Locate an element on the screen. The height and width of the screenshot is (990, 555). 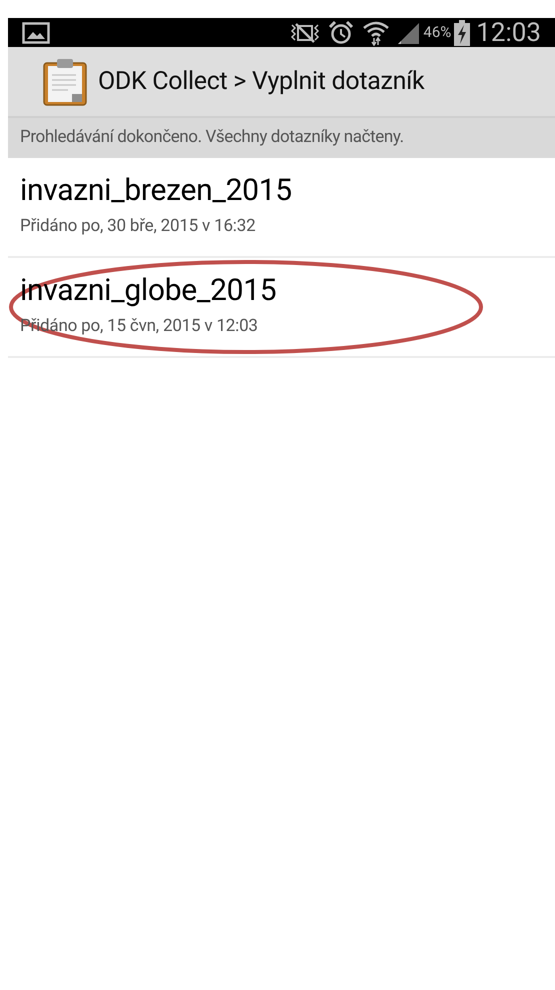
alarm-icon is located at coordinates (341, 33).